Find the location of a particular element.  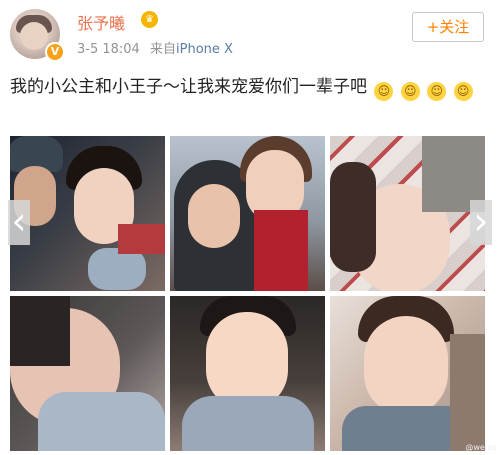

chevron-right-icon: › is located at coordinates (481, 222).